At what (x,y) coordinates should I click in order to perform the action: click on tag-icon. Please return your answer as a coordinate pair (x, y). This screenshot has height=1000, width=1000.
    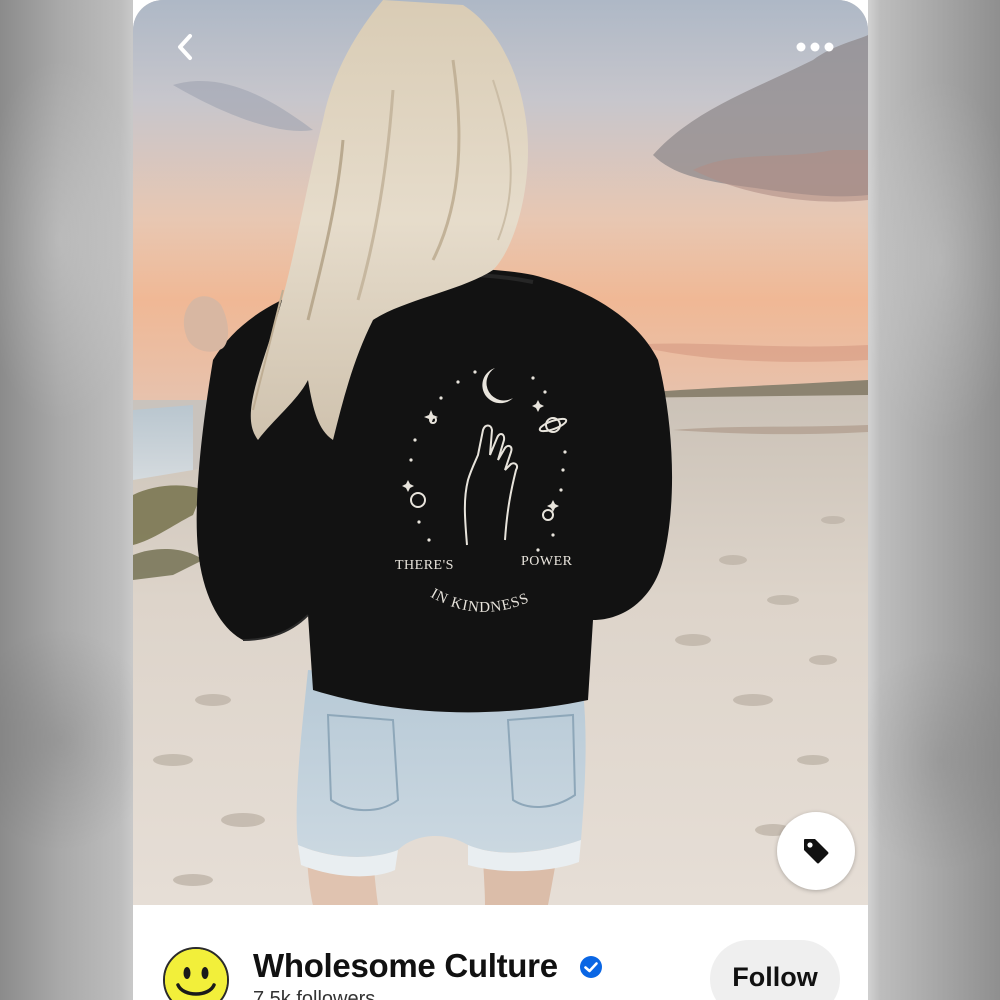
    Looking at the image, I should click on (816, 851).